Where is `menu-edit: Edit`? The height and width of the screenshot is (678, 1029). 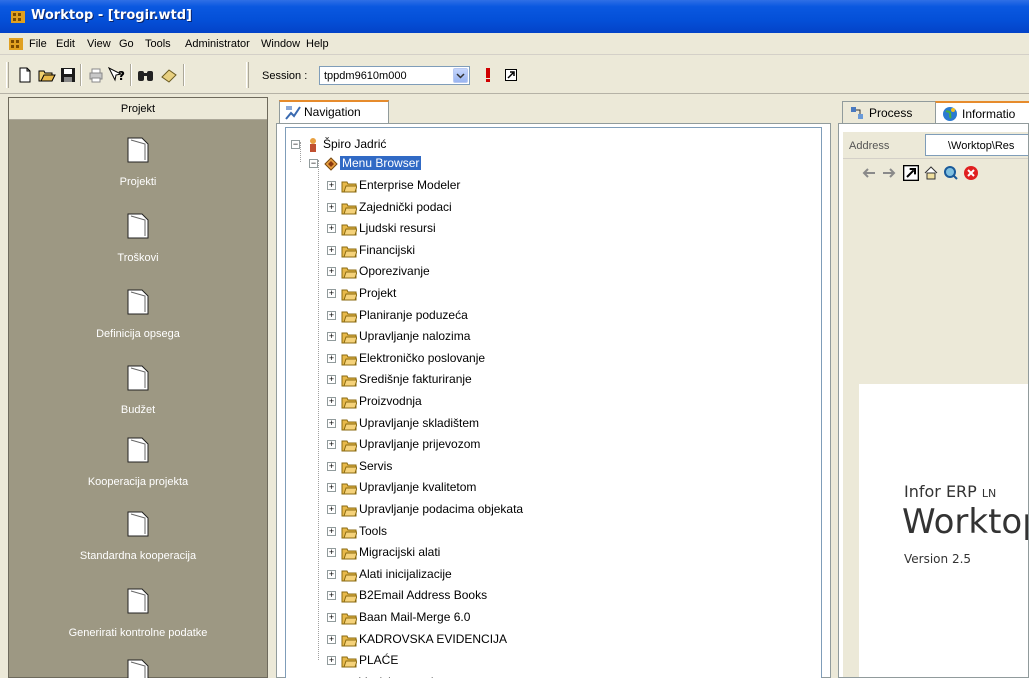 menu-edit: Edit is located at coordinates (65, 44).